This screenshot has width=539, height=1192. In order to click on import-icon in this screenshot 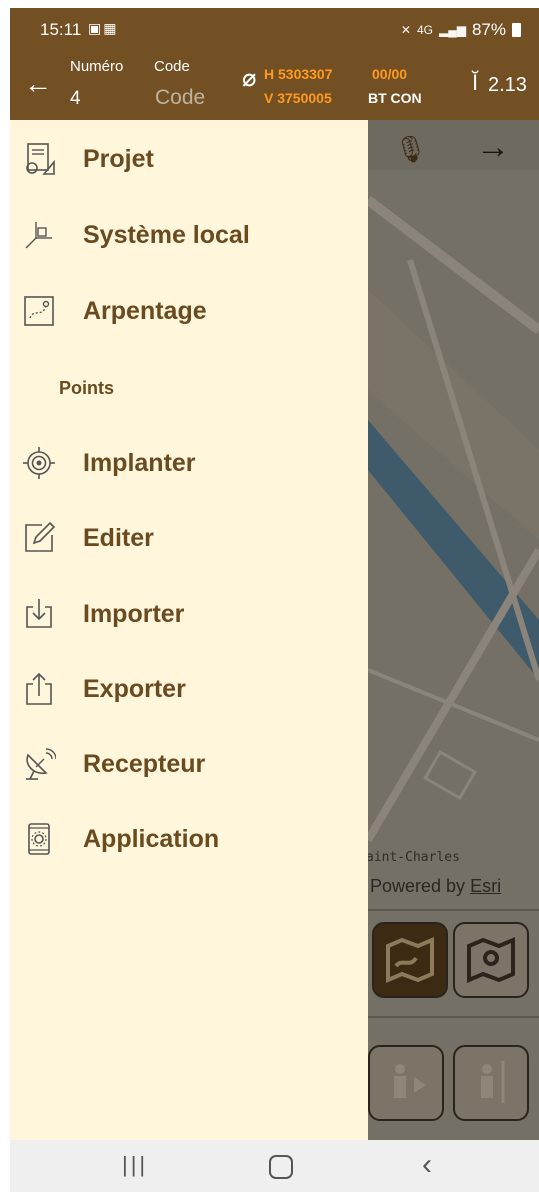, I will do `click(39, 613)`.